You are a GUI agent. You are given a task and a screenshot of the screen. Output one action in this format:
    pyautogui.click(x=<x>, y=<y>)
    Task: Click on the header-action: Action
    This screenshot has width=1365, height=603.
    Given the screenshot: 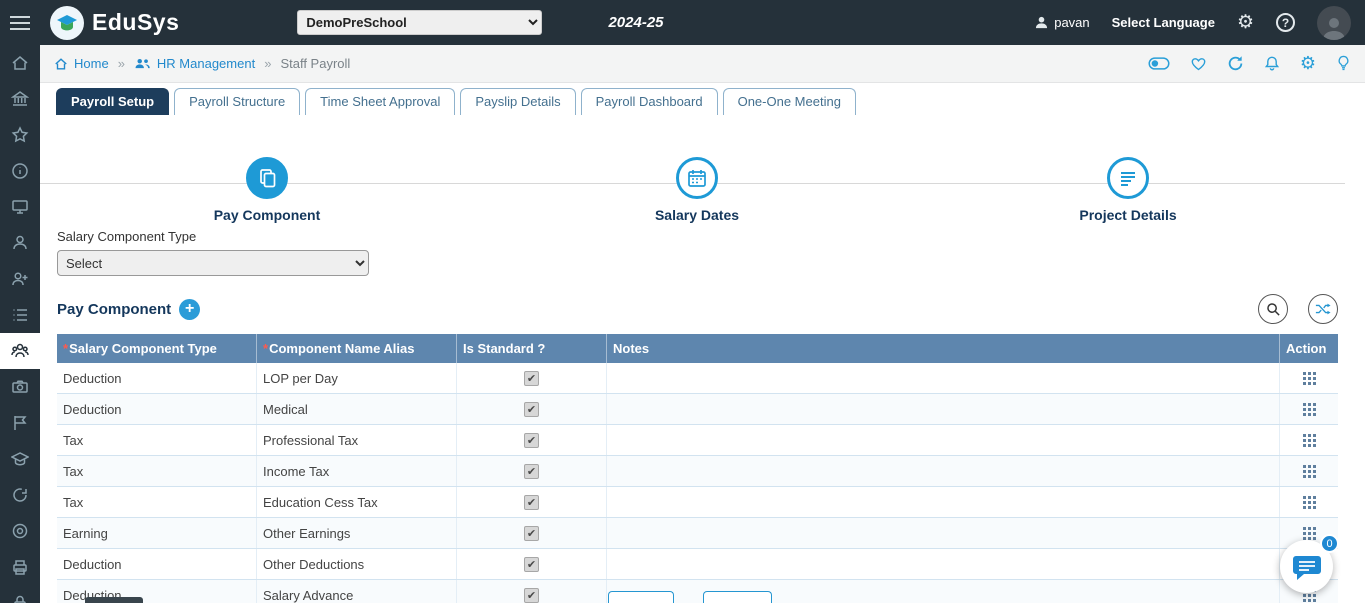 What is the action you would take?
    pyautogui.click(x=1306, y=348)
    